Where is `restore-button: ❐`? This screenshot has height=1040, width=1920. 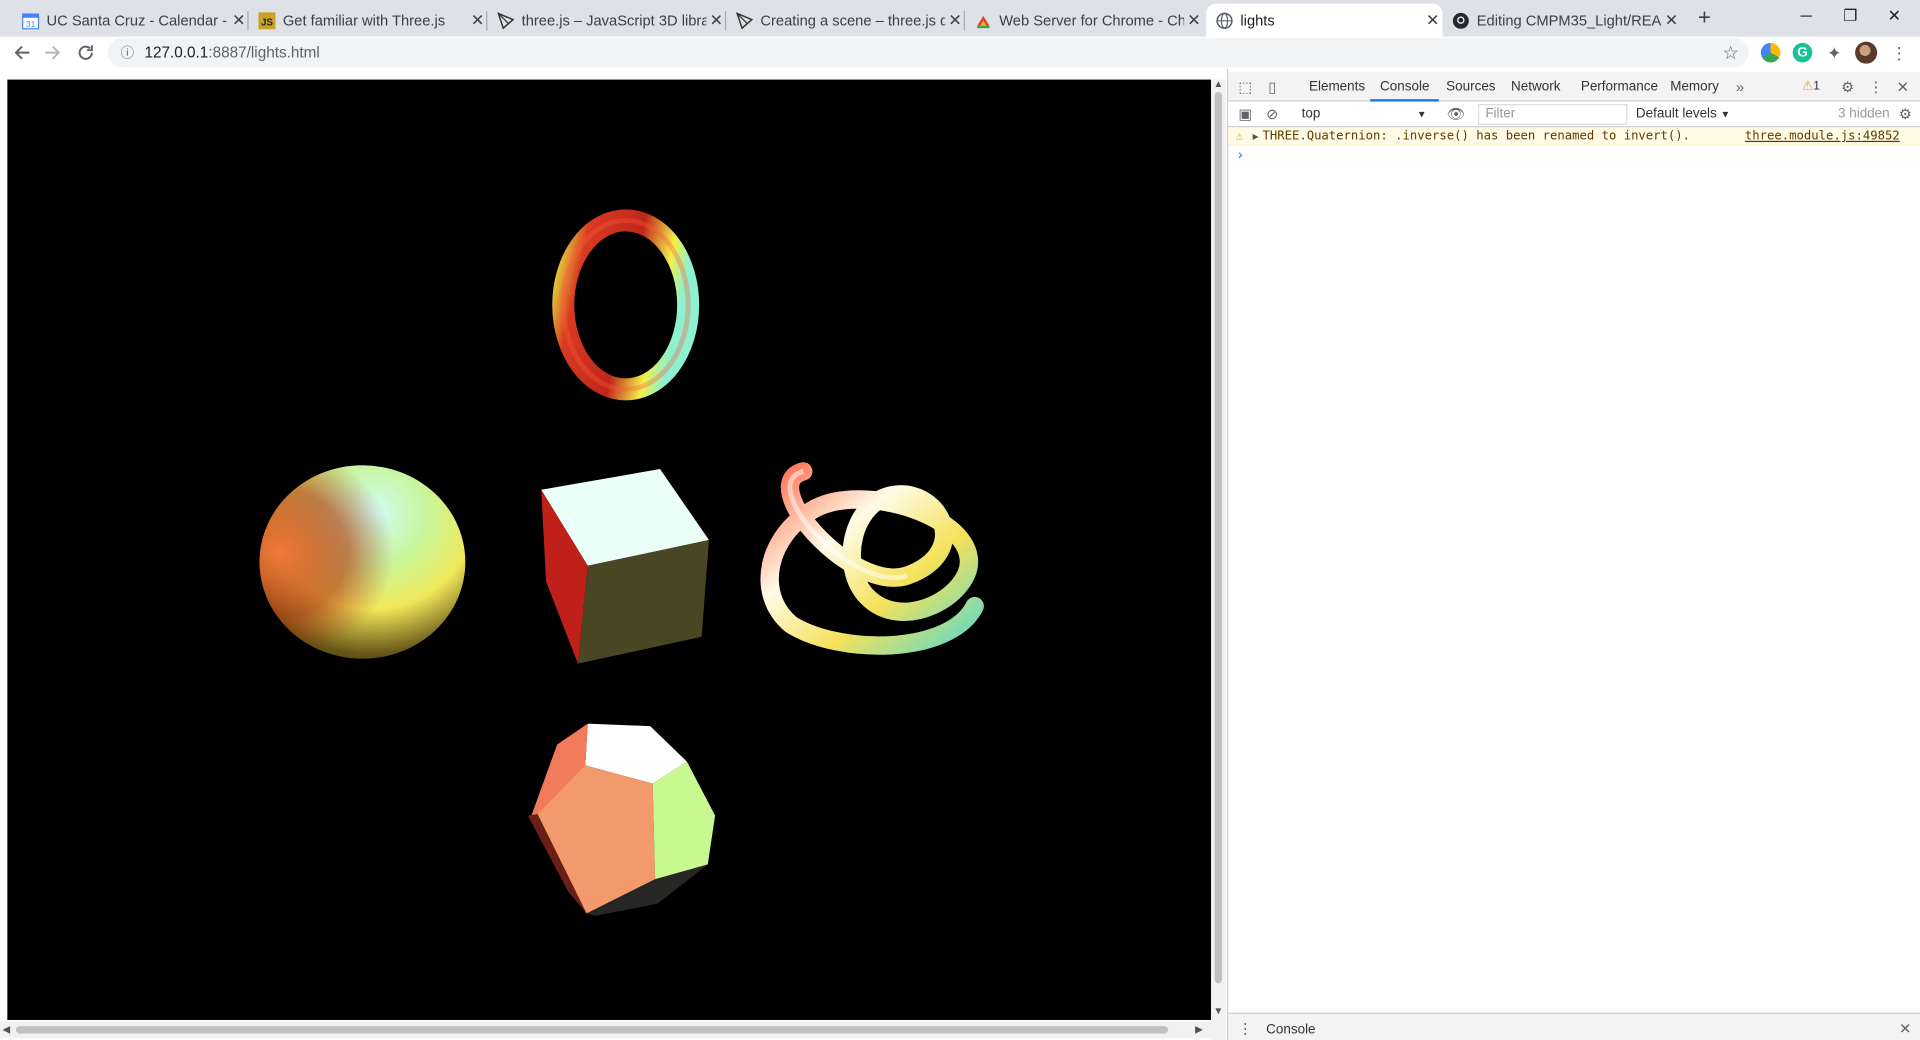
restore-button: ❐ is located at coordinates (1850, 17).